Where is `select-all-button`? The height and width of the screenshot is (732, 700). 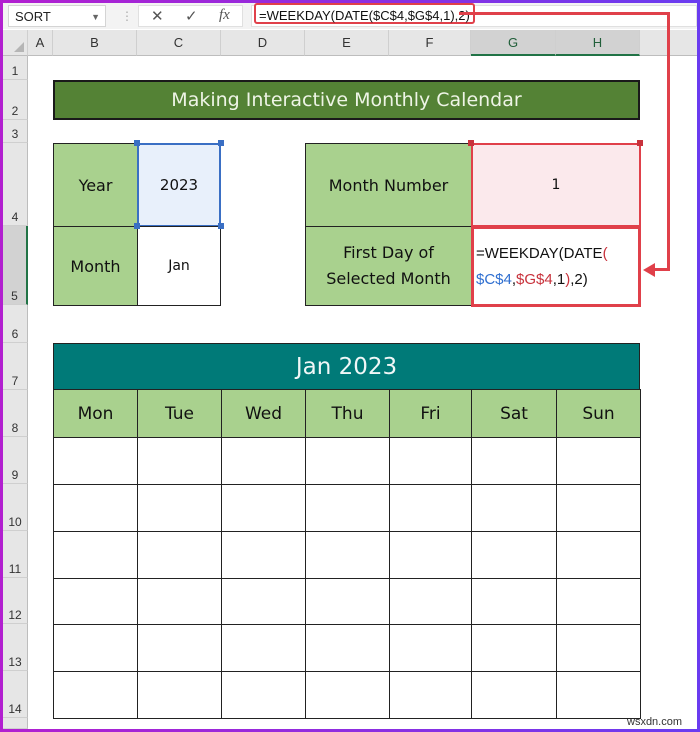 select-all-button is located at coordinates (15, 43).